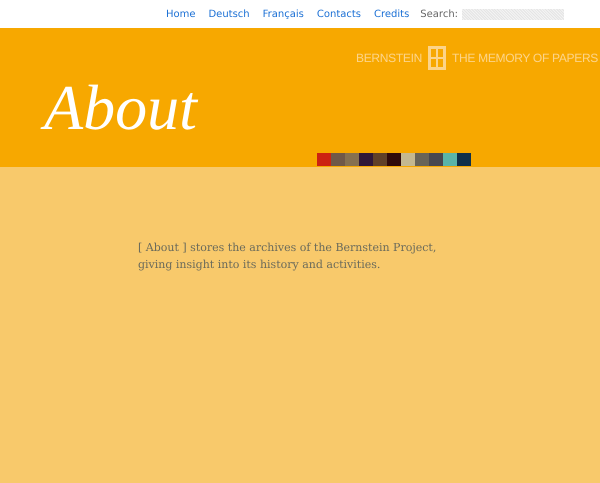 This screenshot has width=600, height=483. I want to click on nav-link: Deutsch, so click(229, 14).